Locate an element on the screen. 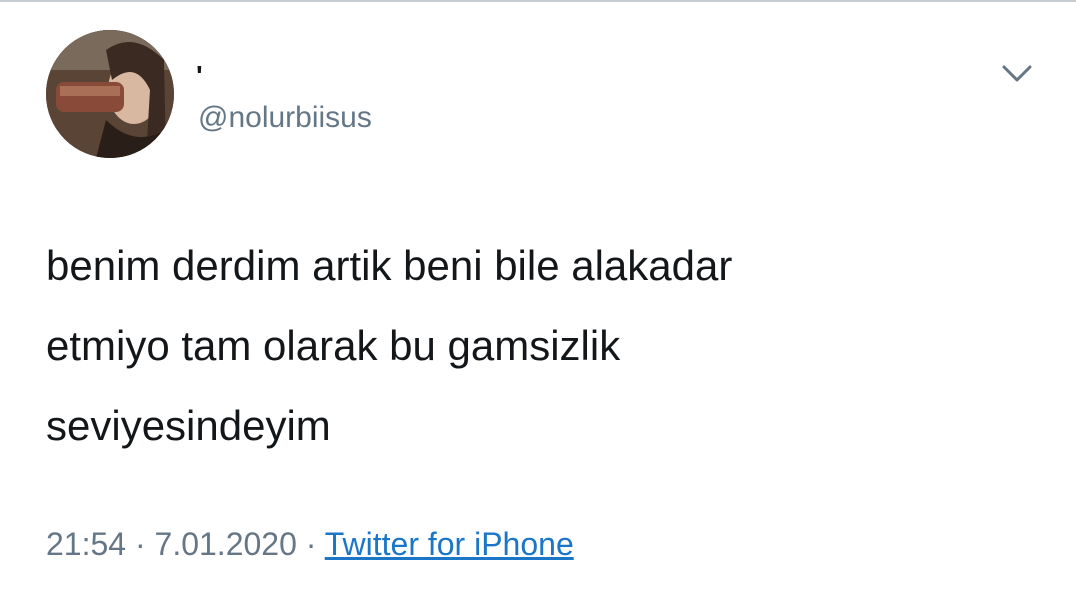  tweet-text-line: etmiyo tam olarak bu gamsizlik is located at coordinates (333, 345).